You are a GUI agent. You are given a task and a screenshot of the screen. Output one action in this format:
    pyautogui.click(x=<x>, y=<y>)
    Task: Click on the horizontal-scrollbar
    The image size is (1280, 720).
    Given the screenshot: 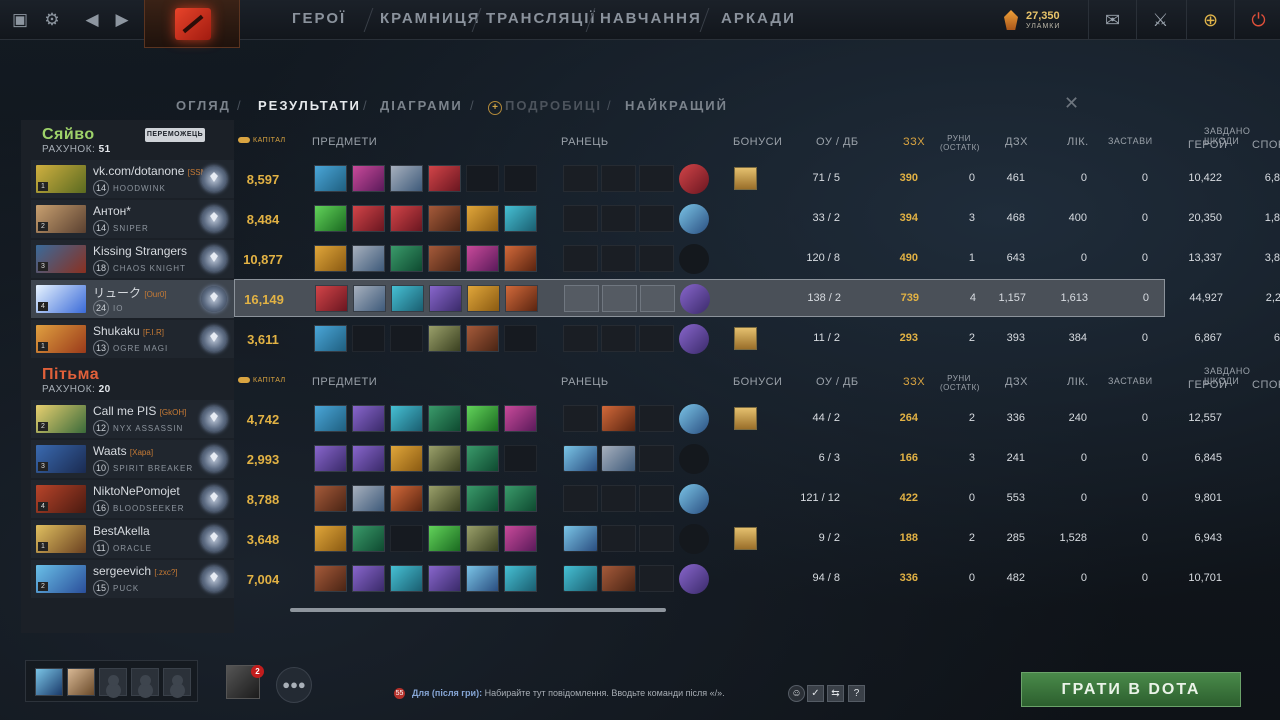 What is the action you would take?
    pyautogui.click(x=478, y=610)
    